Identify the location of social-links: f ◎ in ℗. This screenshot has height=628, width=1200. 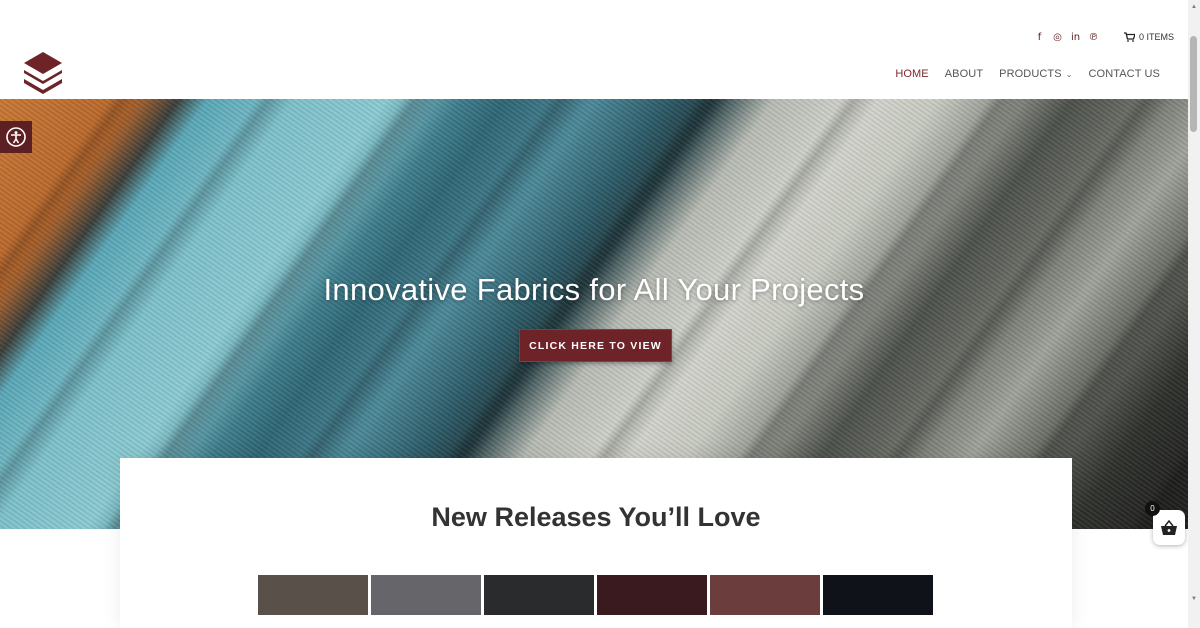
(1066, 37).